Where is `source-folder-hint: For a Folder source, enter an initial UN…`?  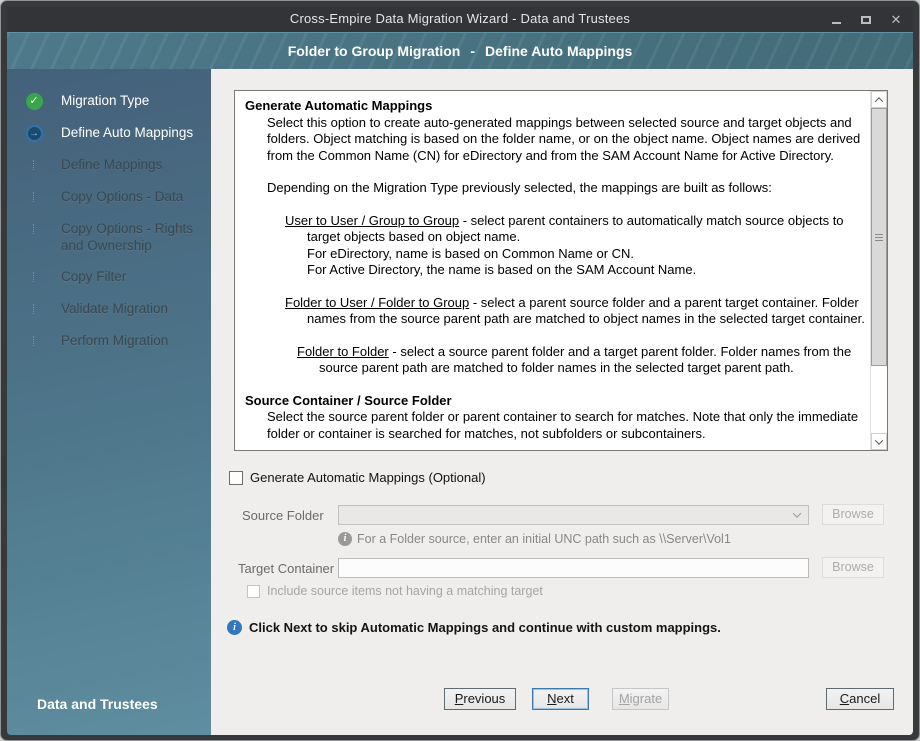
source-folder-hint: For a Folder source, enter an initial UN… is located at coordinates (544, 539).